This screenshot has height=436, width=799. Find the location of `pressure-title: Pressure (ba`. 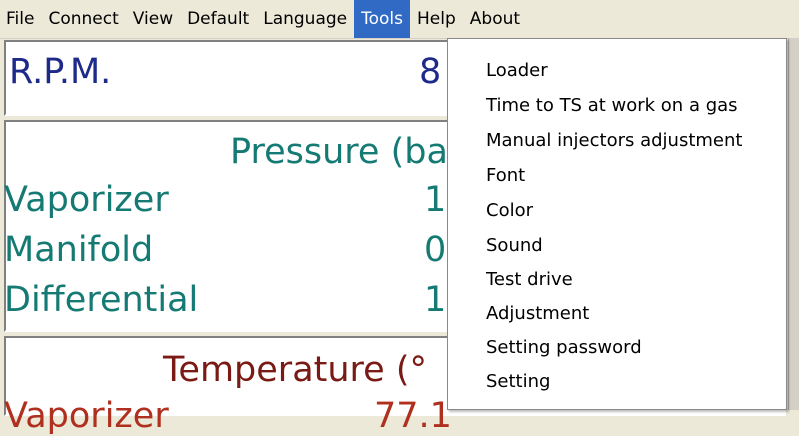

pressure-title: Pressure (ba is located at coordinates (339, 152).